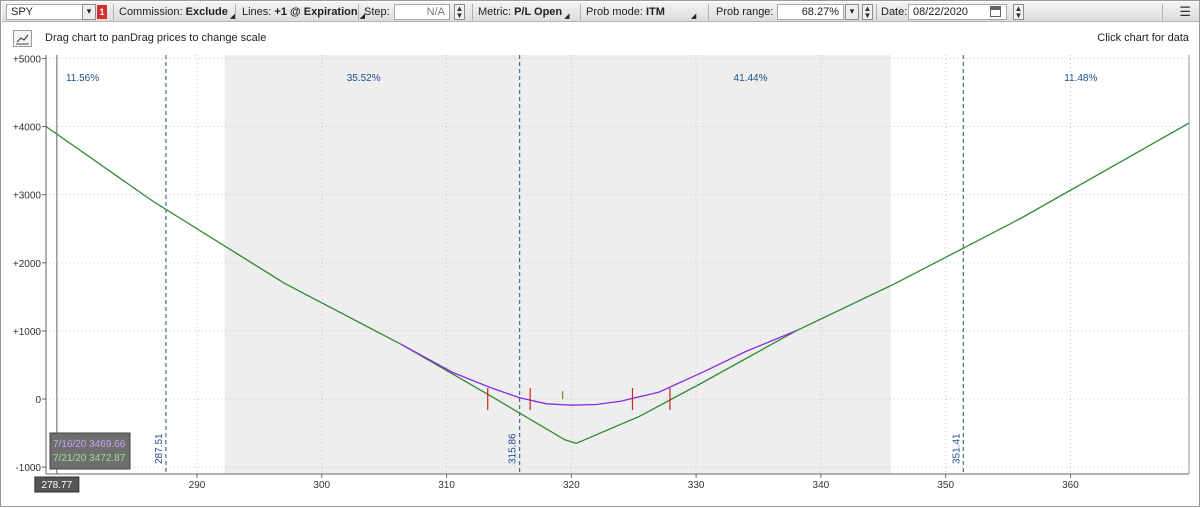  I want to click on y-tick-label: +3000, so click(27, 196).